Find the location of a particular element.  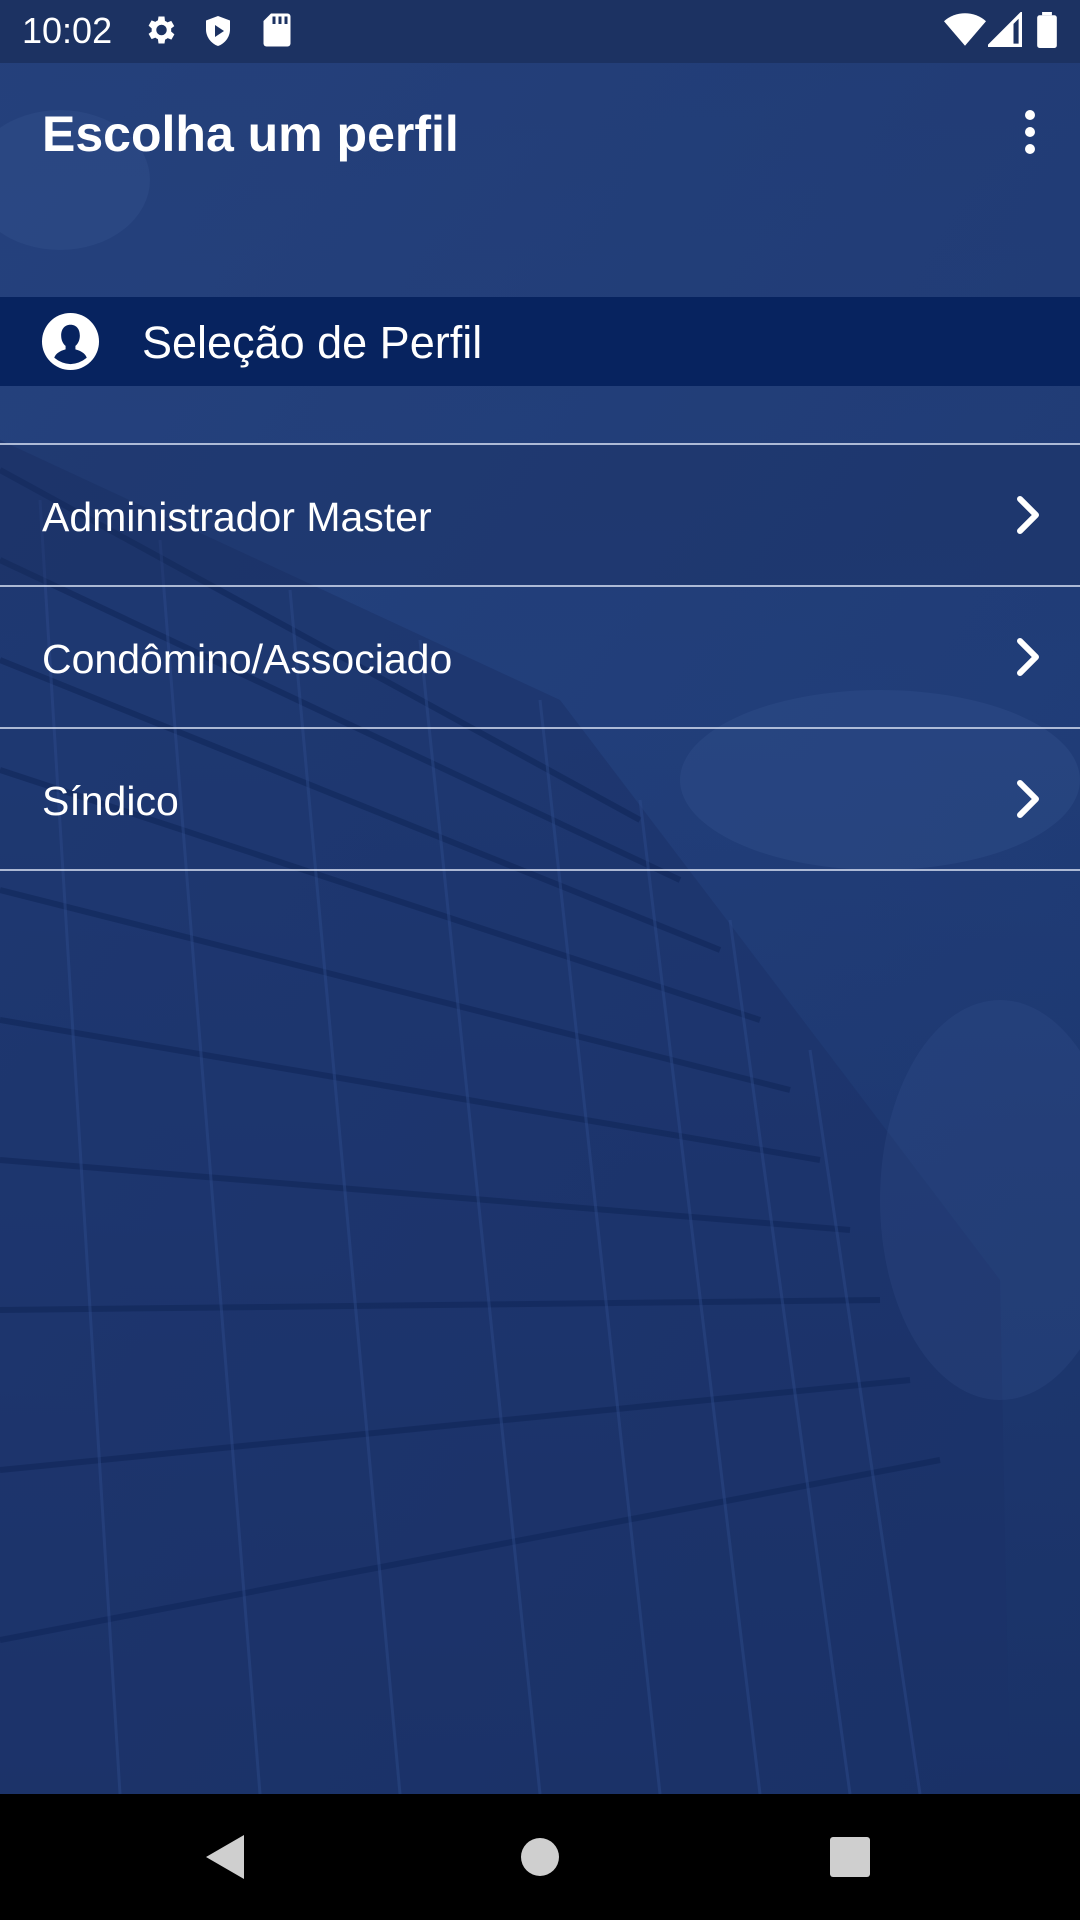

page-title: Escolha um perfil is located at coordinates (250, 134).